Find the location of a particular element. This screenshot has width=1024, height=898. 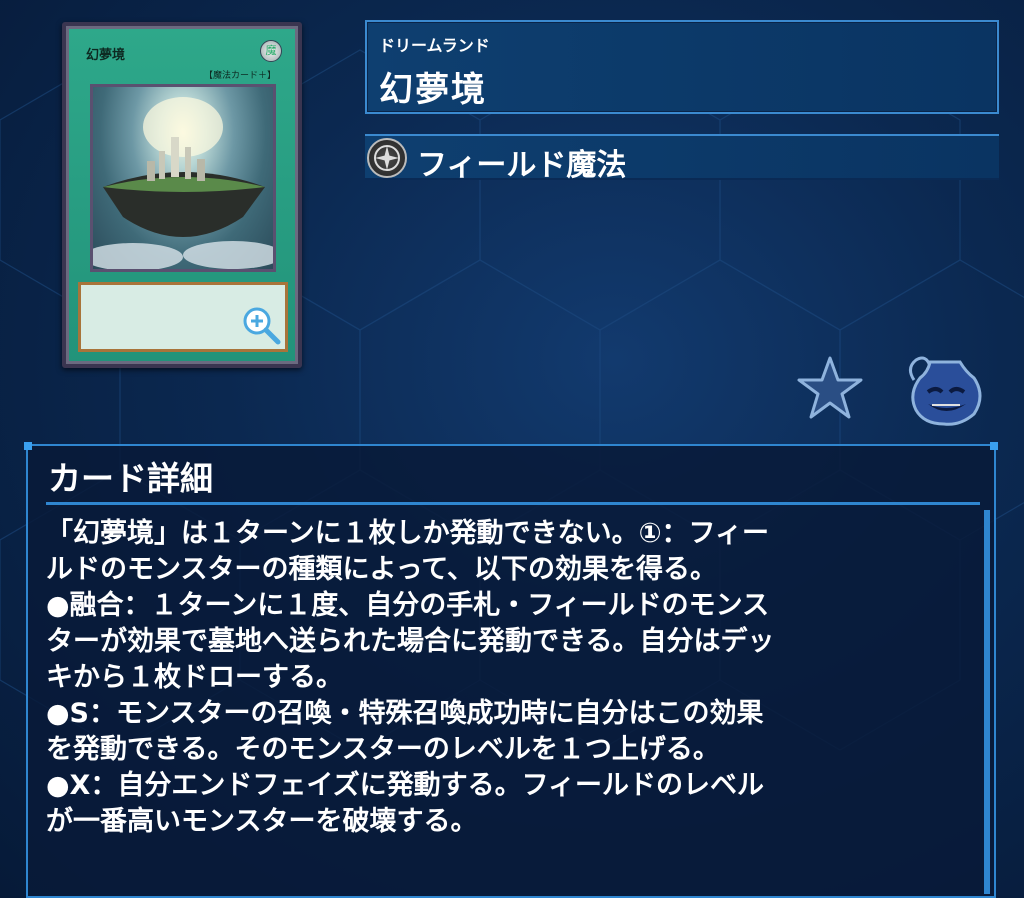

star-icon is located at coordinates (830, 388).